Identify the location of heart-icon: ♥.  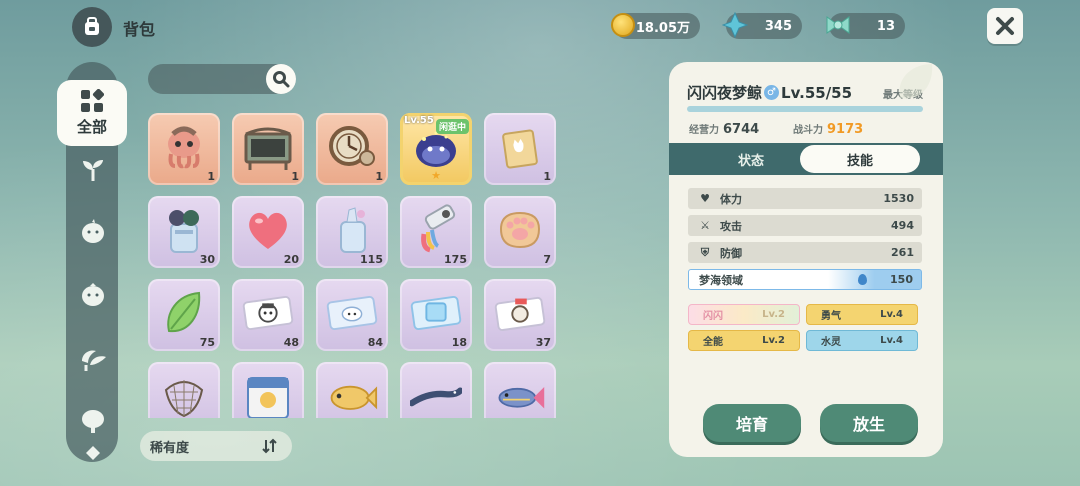
(705, 198).